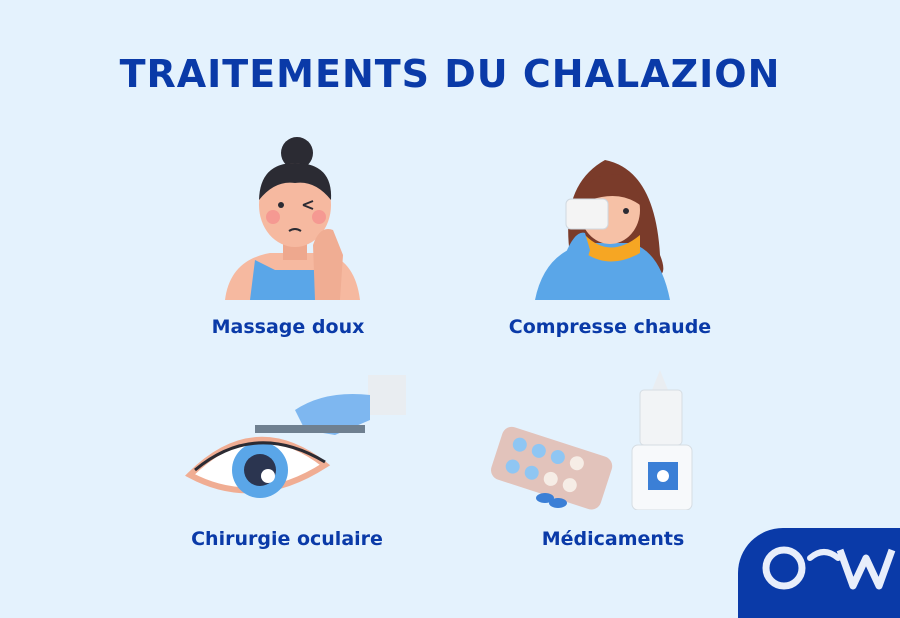 This screenshot has width=900, height=618. I want to click on treatment-label-surgery: Chirurgie oculaire, so click(287, 539).